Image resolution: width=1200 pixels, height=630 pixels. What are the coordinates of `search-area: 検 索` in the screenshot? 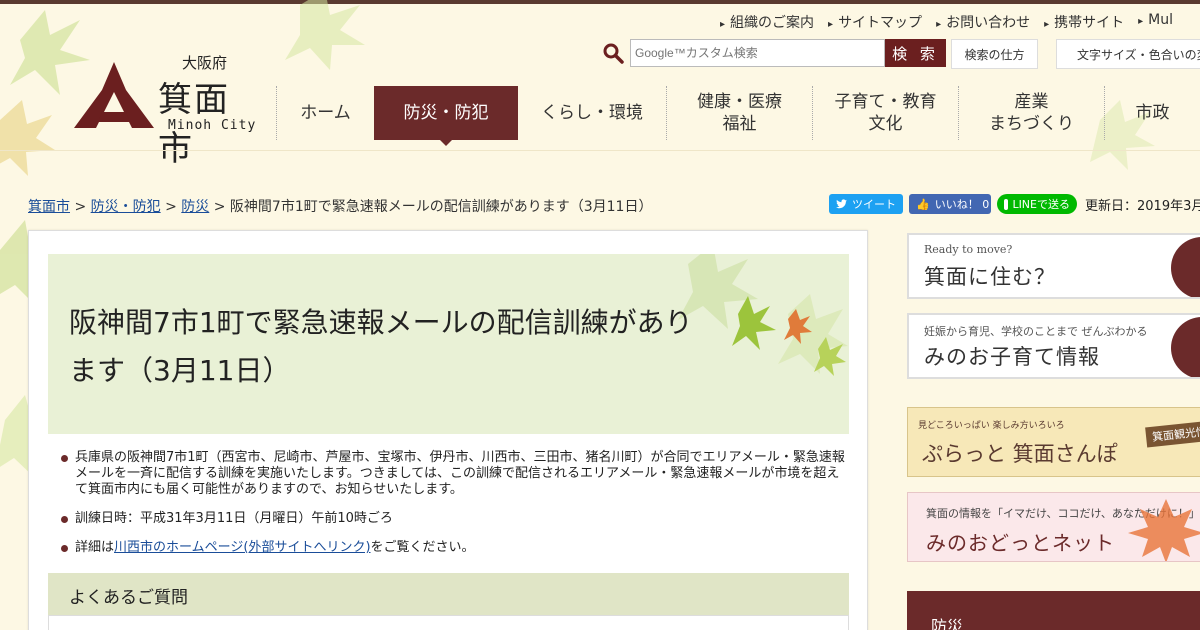 It's located at (774, 53).